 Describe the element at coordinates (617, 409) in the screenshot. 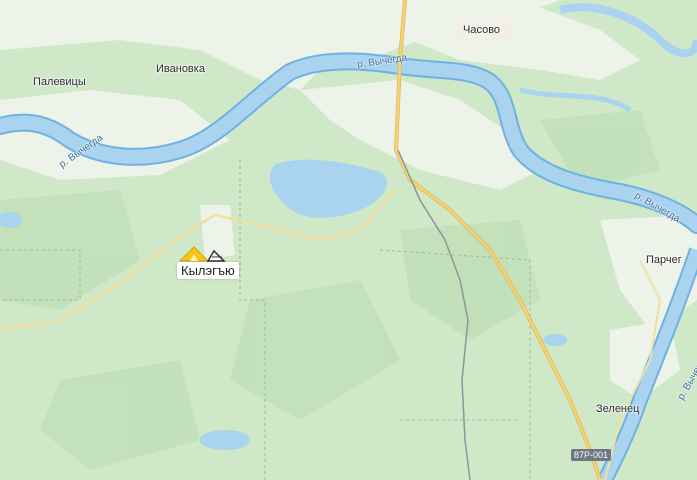

I see `settlement-label-zelenets: Зеленец` at that location.